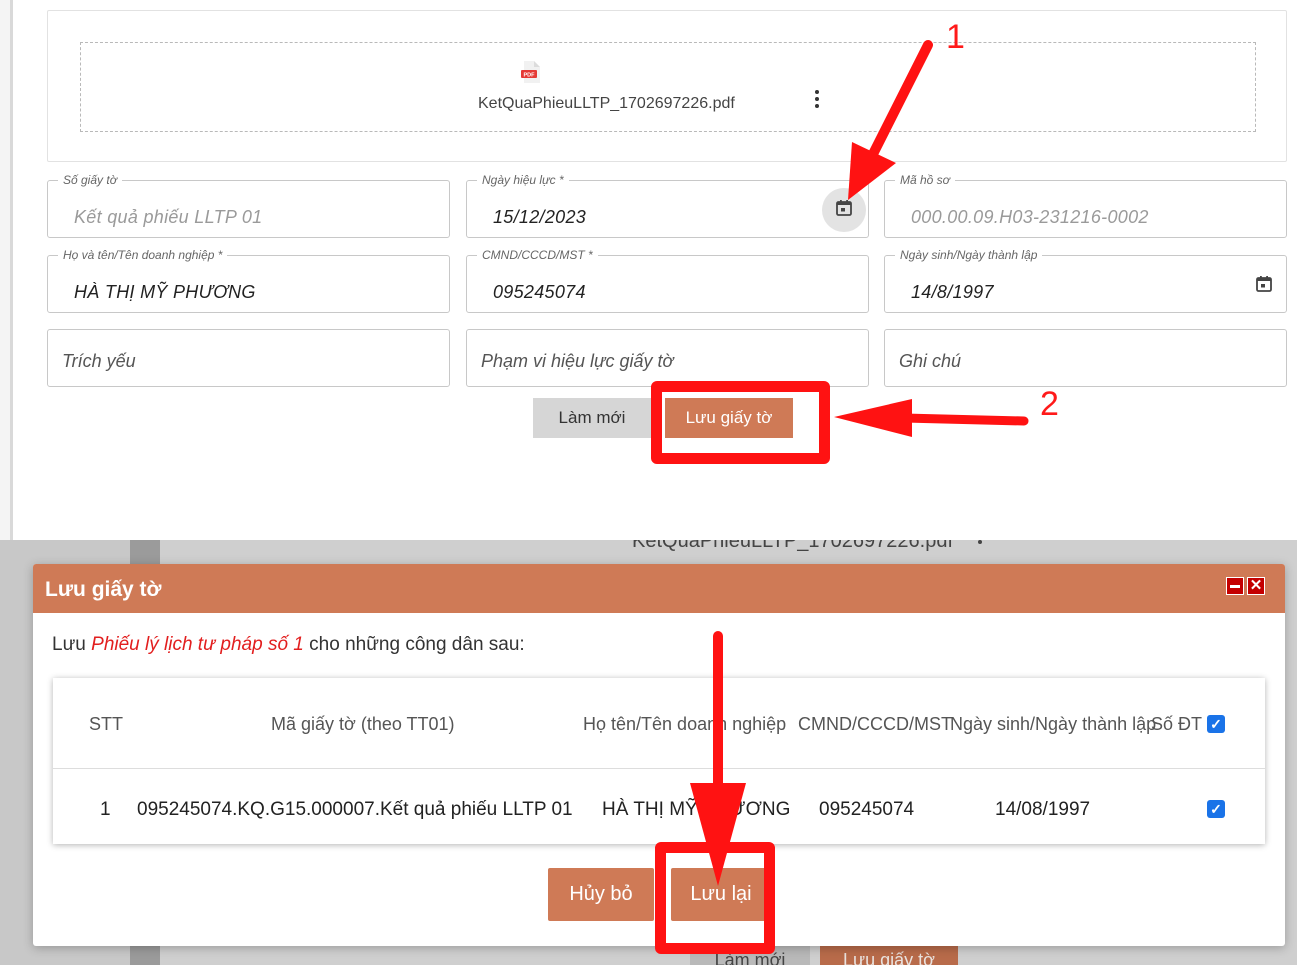 This screenshot has width=1297, height=965. What do you see at coordinates (1049, 404) in the screenshot?
I see `annotation-step-2: 2` at bounding box center [1049, 404].